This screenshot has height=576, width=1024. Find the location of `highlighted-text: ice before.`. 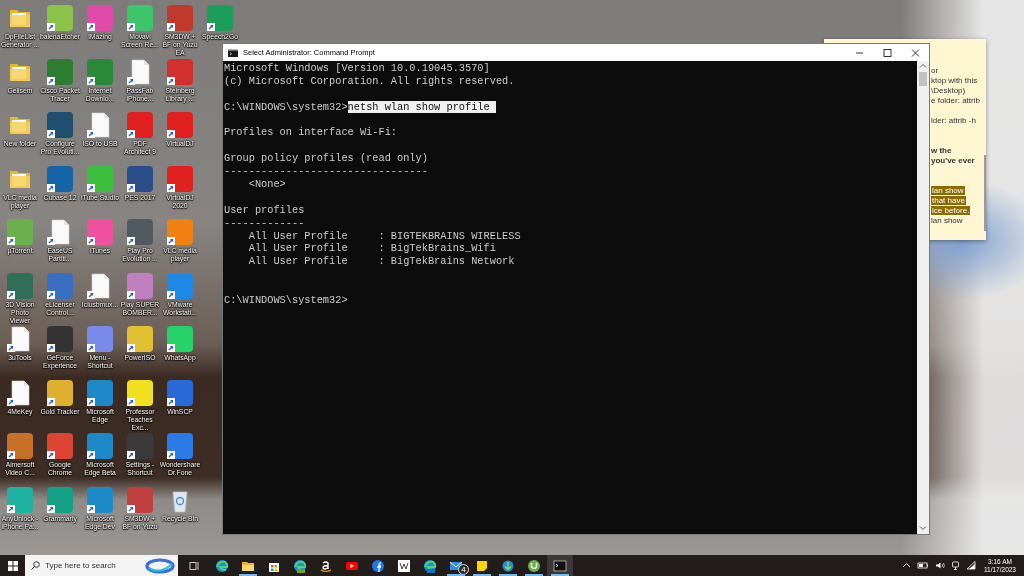

highlighted-text: ice before. is located at coordinates (951, 210).